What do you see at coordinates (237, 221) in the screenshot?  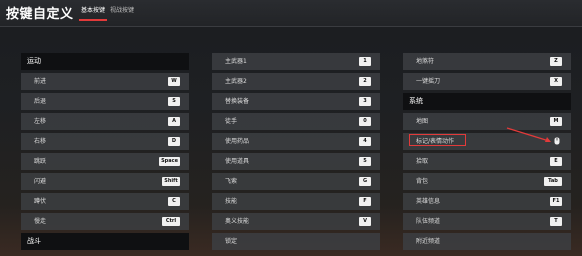 I see `keybind-label: 奥义技能` at bounding box center [237, 221].